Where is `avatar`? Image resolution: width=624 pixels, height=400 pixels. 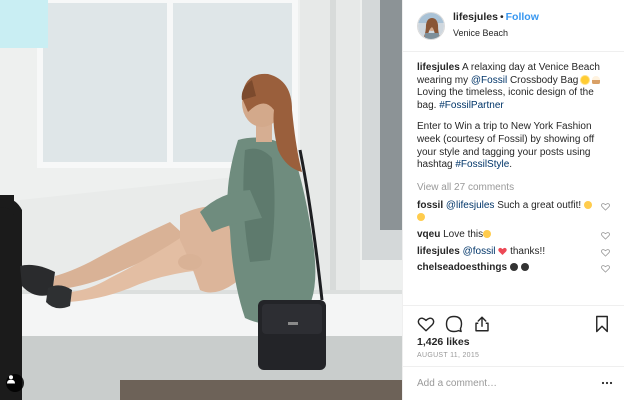 avatar is located at coordinates (431, 26).